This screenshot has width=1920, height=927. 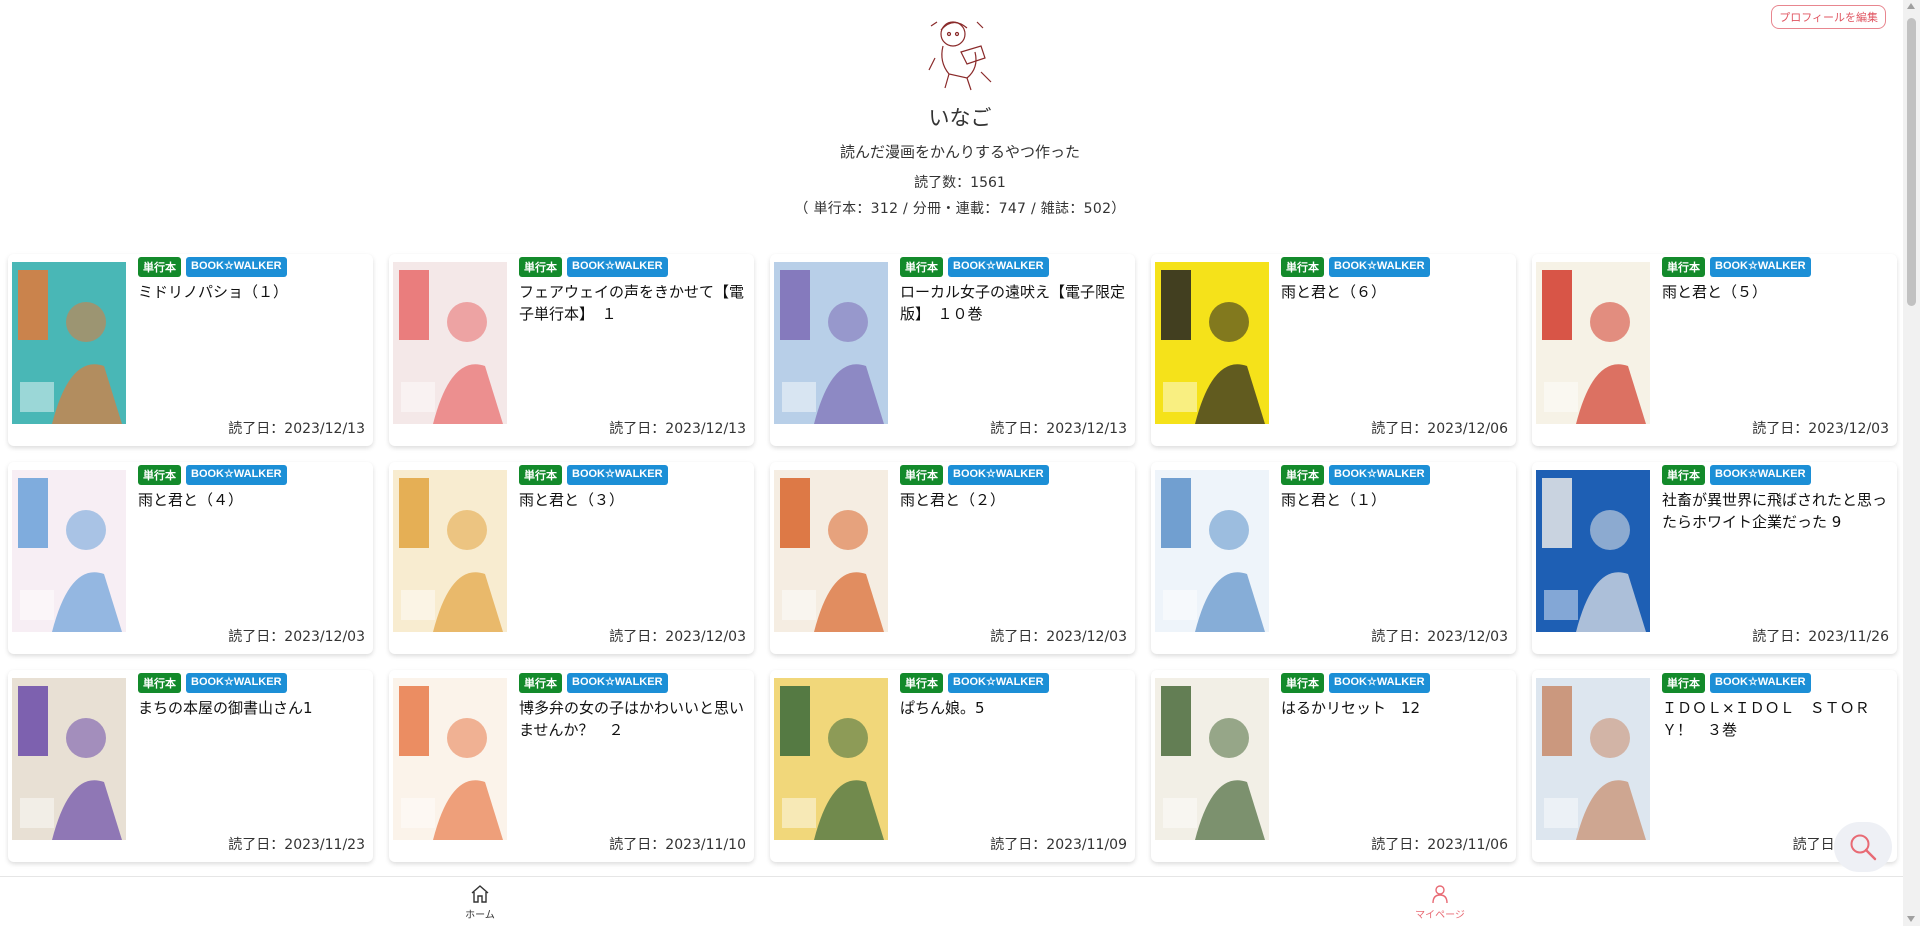 I want to click on read-breakdown: （ 単行本：312 / 分冊・連載：747 / 雑誌：502）, so click(x=960, y=209).